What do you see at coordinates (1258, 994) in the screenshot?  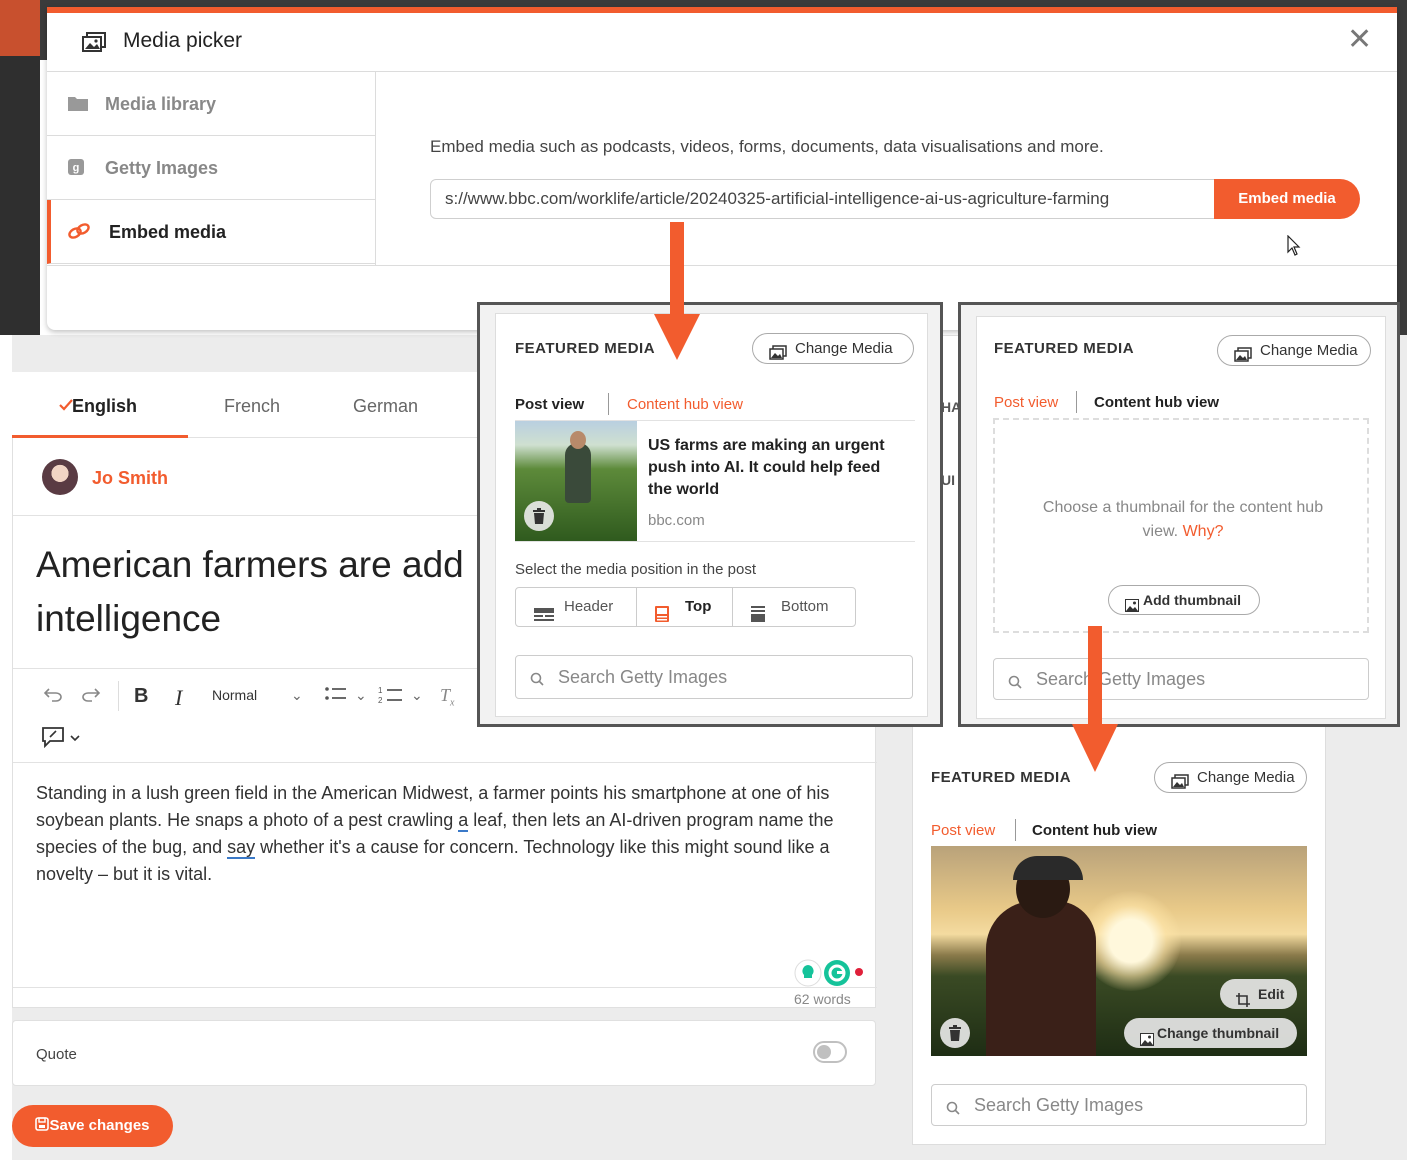 I see `edit-thumbnail-button: Edit` at bounding box center [1258, 994].